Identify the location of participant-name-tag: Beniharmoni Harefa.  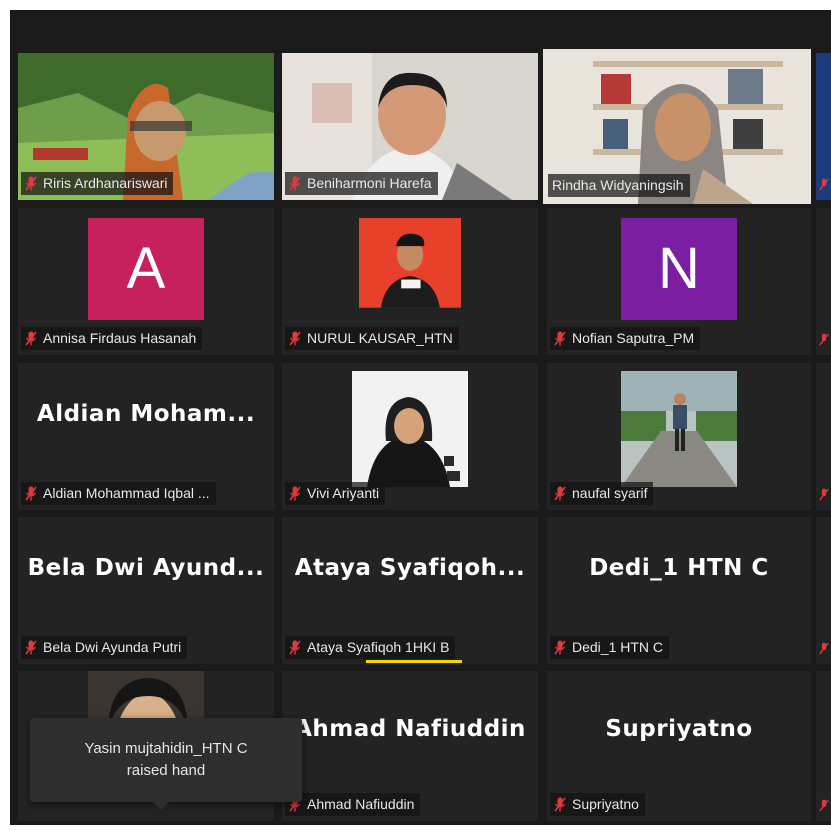
(361, 183).